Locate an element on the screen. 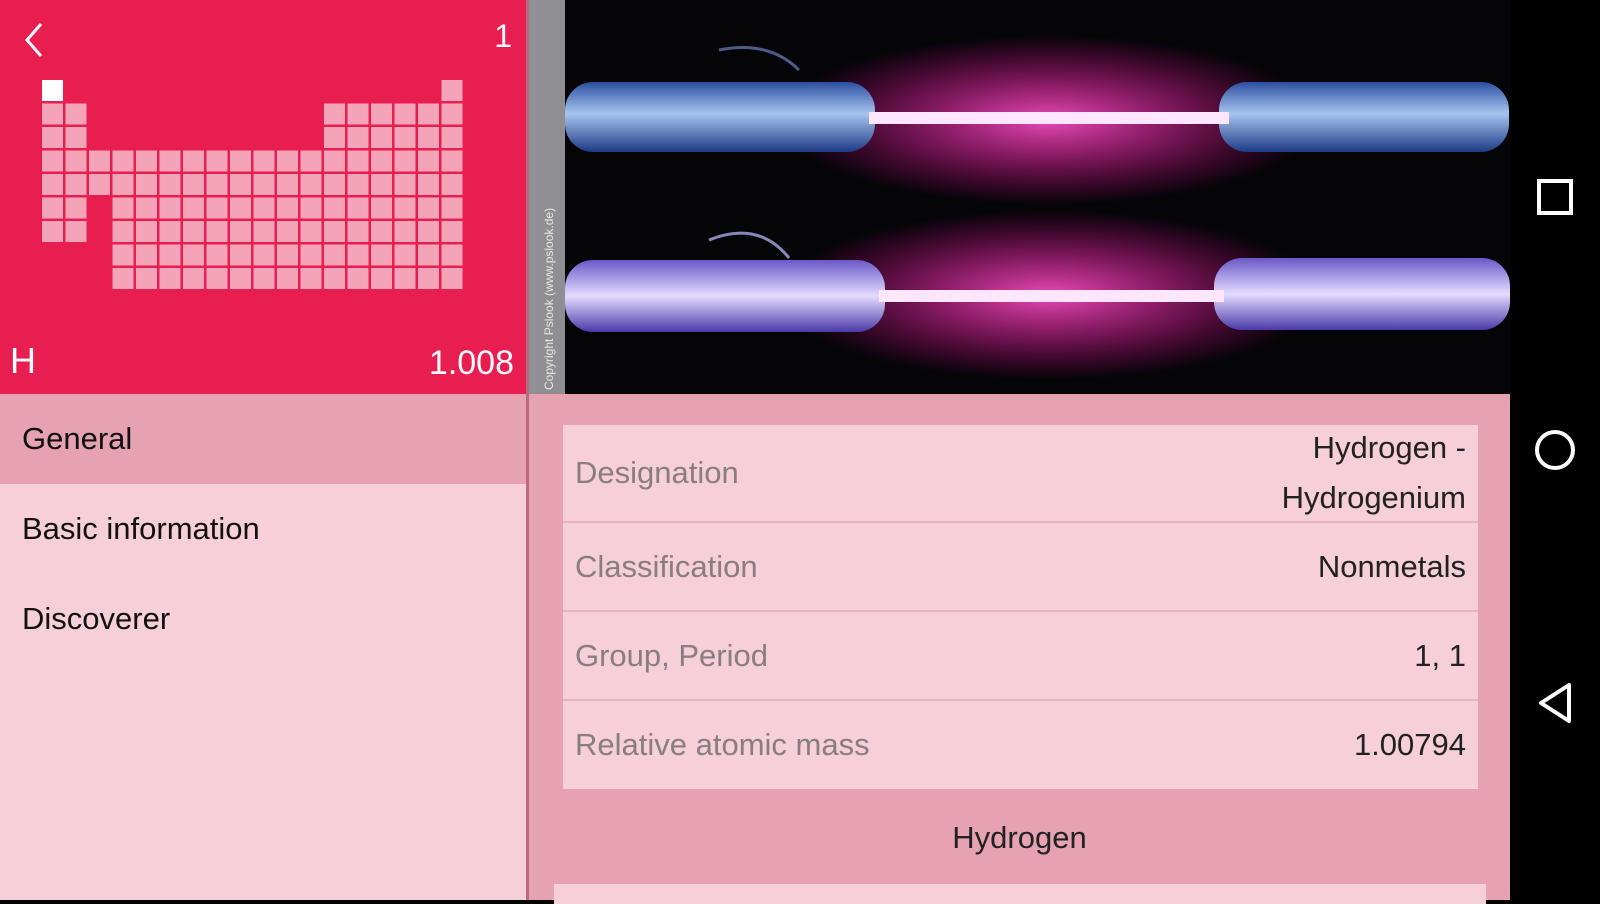 Image resolution: width=1600 pixels, height=904 pixels. menu-item-basic-information: Basic information is located at coordinates (263, 529).